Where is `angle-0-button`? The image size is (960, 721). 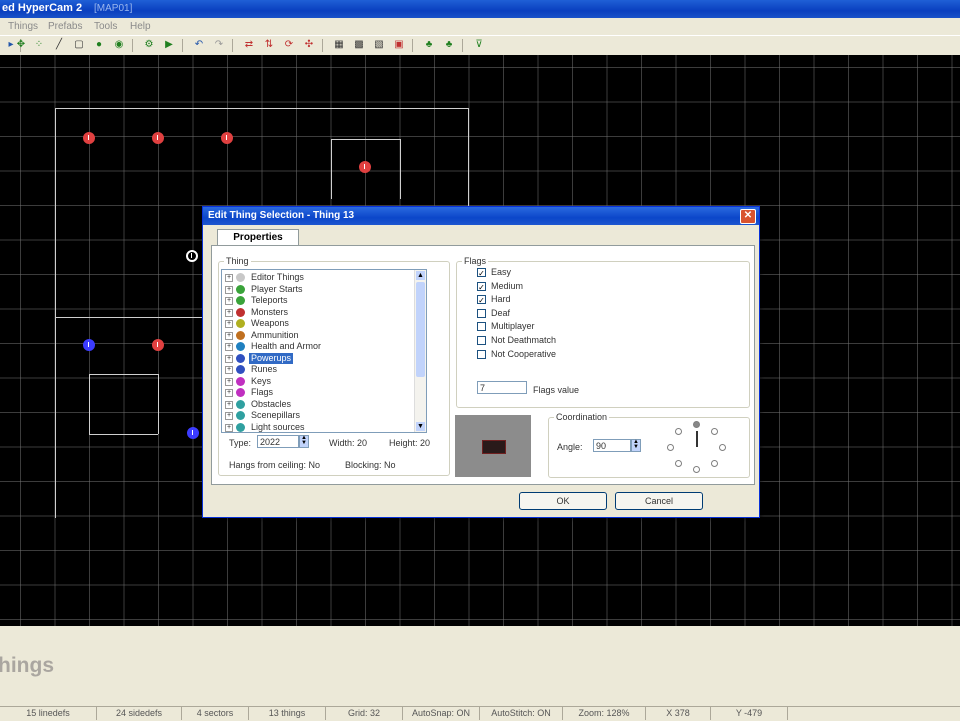 angle-0-button is located at coordinates (722, 447).